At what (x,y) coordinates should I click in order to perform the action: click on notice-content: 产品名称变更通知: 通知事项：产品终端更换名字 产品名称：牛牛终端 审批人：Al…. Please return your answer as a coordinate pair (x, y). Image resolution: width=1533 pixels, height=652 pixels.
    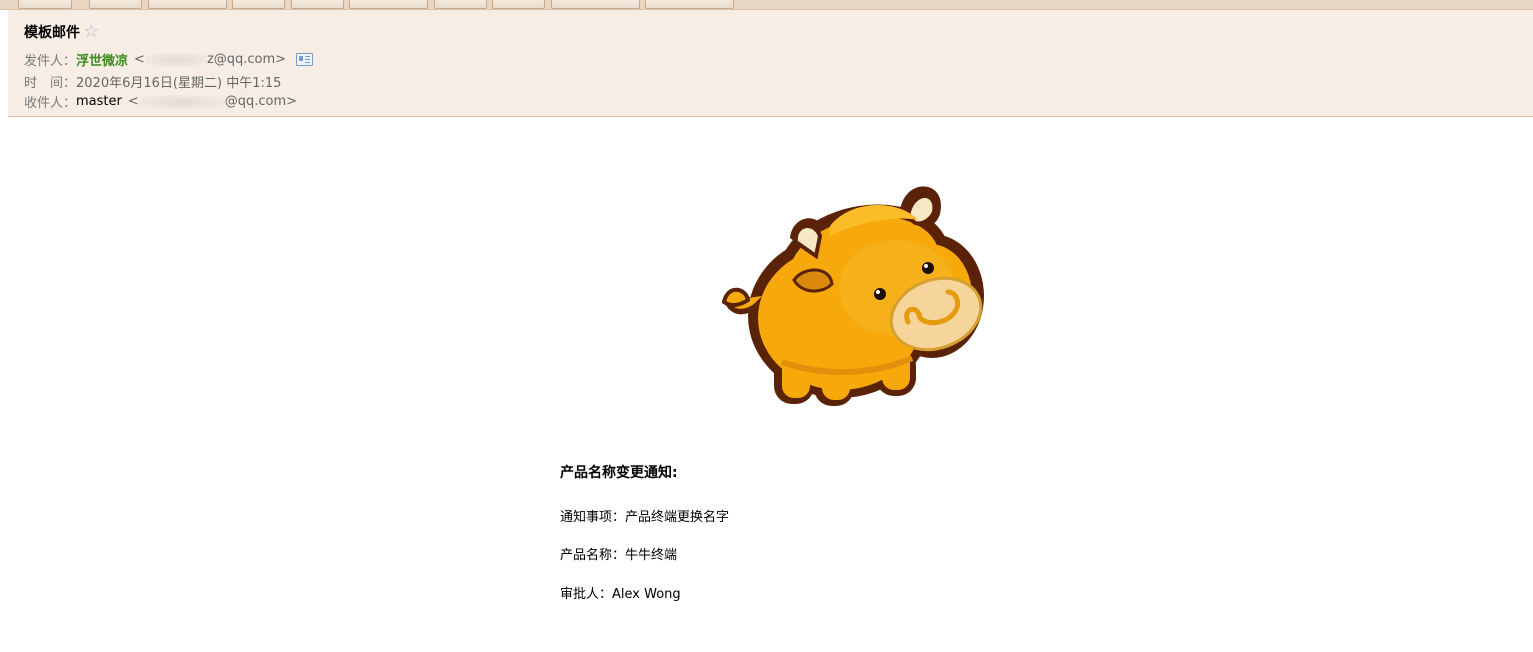
    Looking at the image, I should click on (644, 532).